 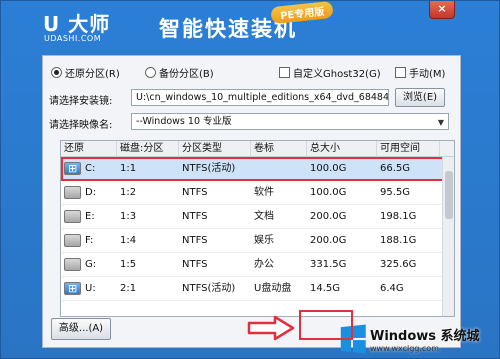 What do you see at coordinates (273, 288) in the screenshot?
I see `volume-label-cell: U盘动盘` at bounding box center [273, 288].